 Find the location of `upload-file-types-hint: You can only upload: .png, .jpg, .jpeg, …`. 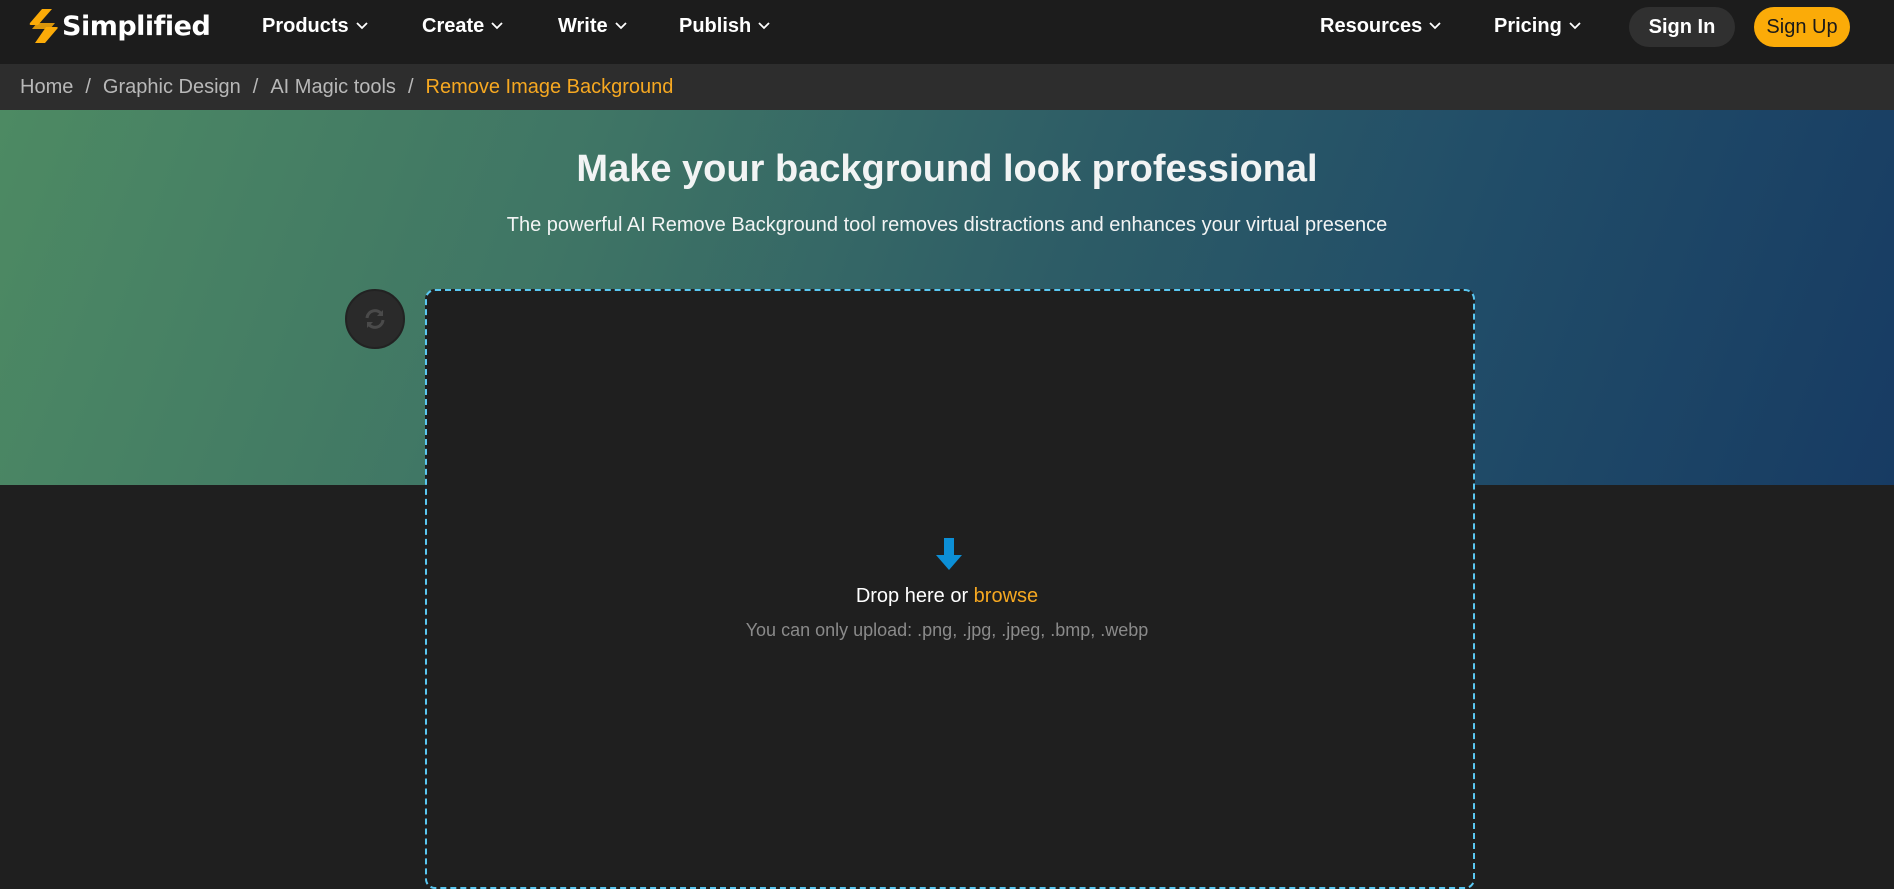

upload-file-types-hint: You can only upload: .png, .jpg, .jpeg, … is located at coordinates (947, 630).